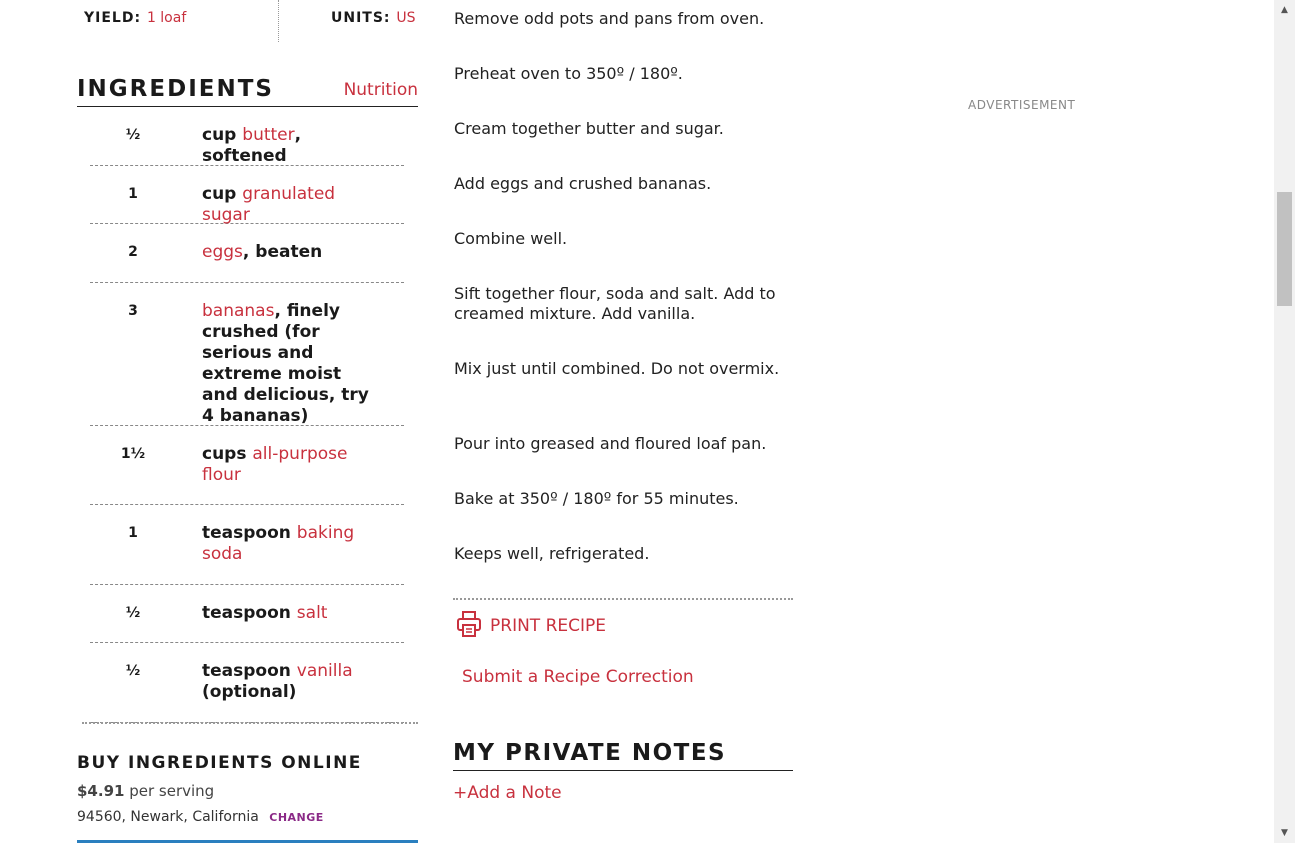 This screenshot has width=1295, height=843. What do you see at coordinates (617, 368) in the screenshot?
I see `direction-step: Mix just until combined. Do not overmix.` at bounding box center [617, 368].